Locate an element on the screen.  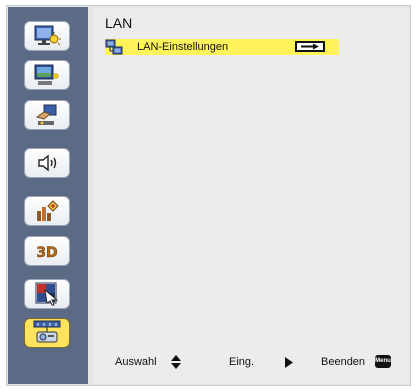
sidebar-item-display is located at coordinates (47, 36).